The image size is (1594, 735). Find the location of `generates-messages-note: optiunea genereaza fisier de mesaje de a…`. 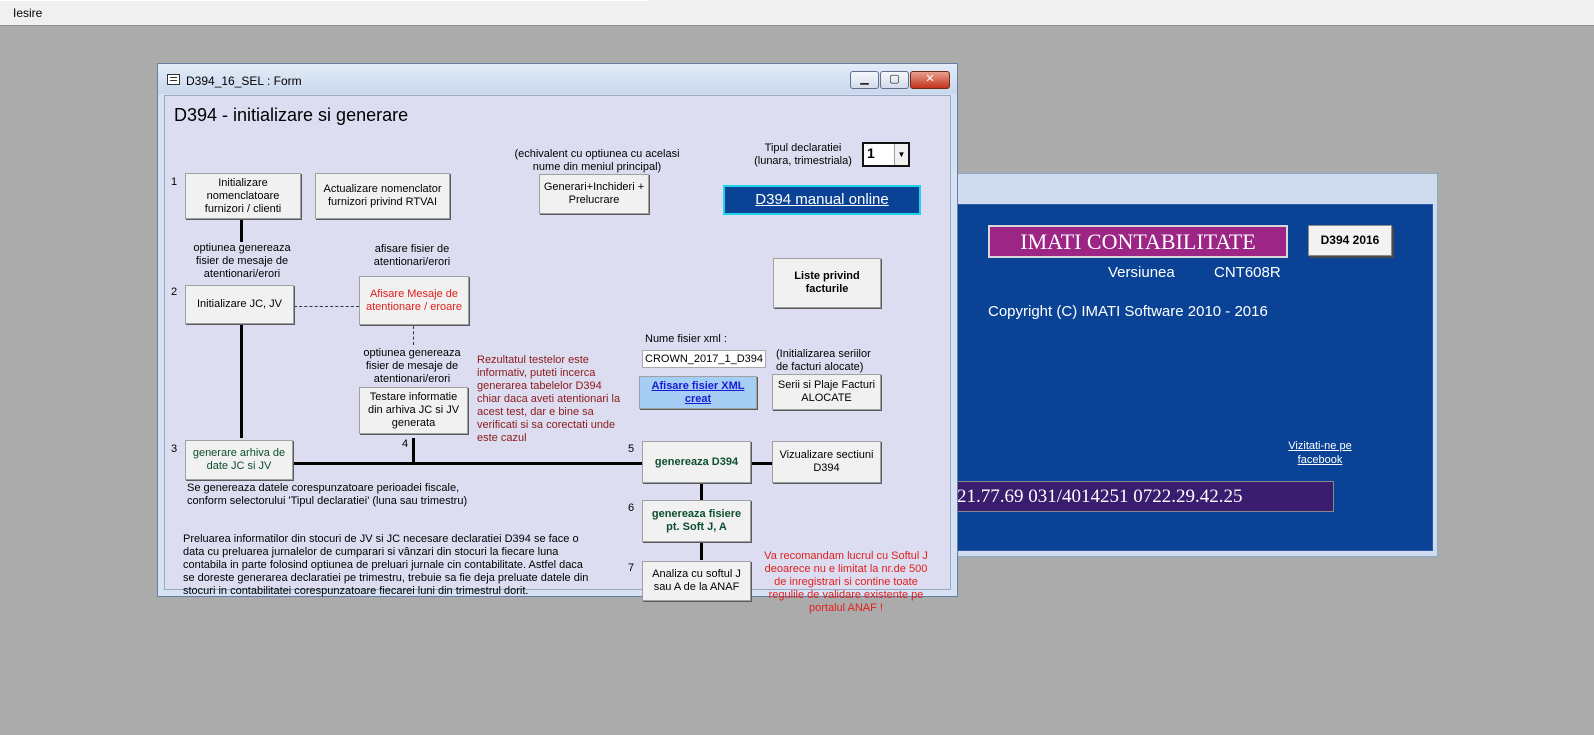

generates-messages-note: optiunea genereaza fisier de mesaje de a… is located at coordinates (242, 261).